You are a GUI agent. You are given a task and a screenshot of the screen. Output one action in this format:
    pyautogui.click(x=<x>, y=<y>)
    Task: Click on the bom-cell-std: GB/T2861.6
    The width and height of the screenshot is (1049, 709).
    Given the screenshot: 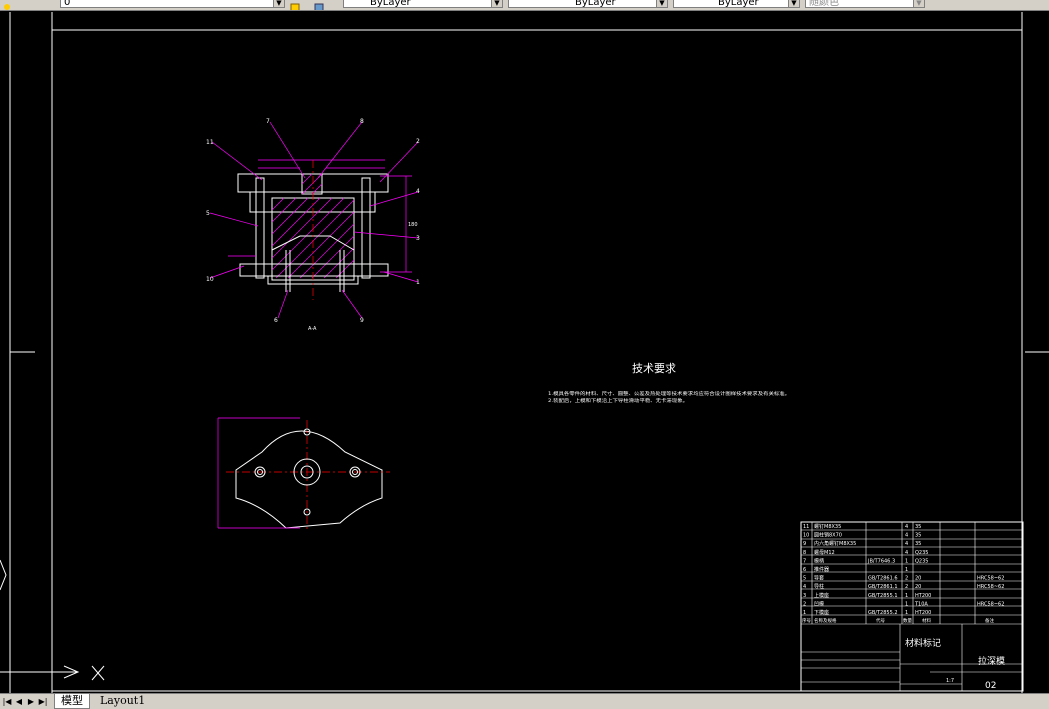 What is the action you would take?
    pyautogui.click(x=883, y=579)
    